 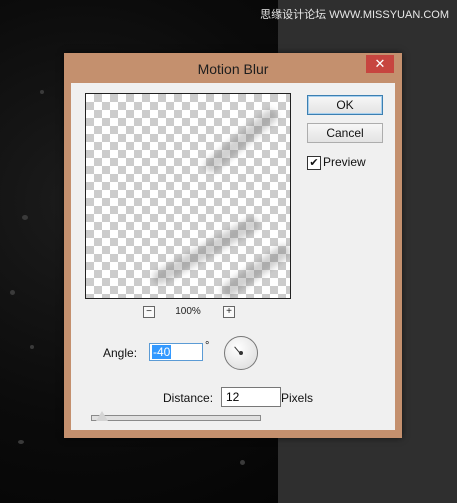 I want to click on zoom-in-button: +, so click(x=229, y=312).